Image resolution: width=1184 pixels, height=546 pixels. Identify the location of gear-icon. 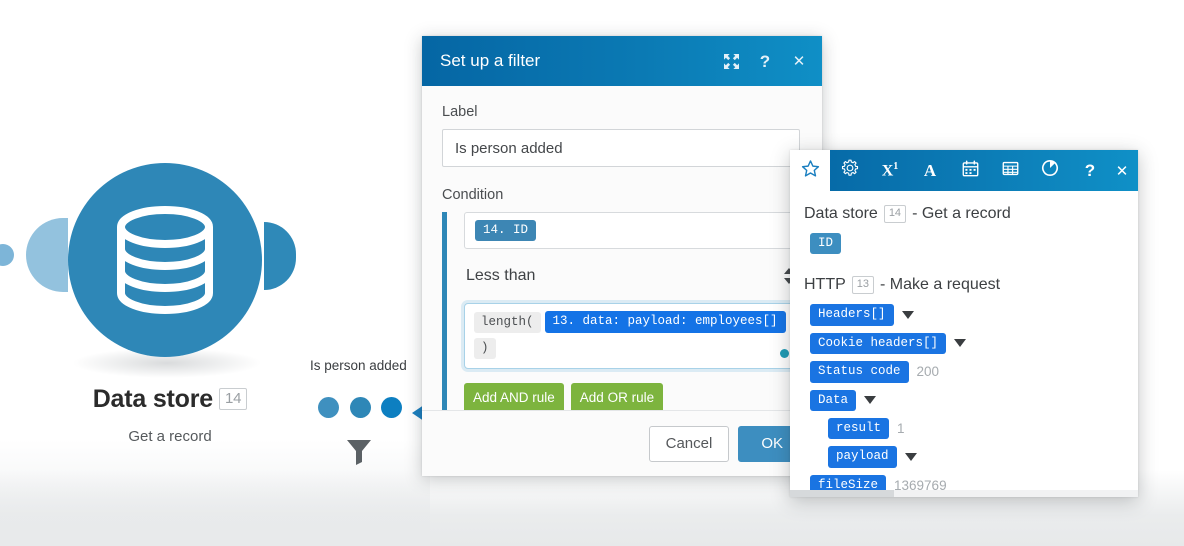
(850, 170).